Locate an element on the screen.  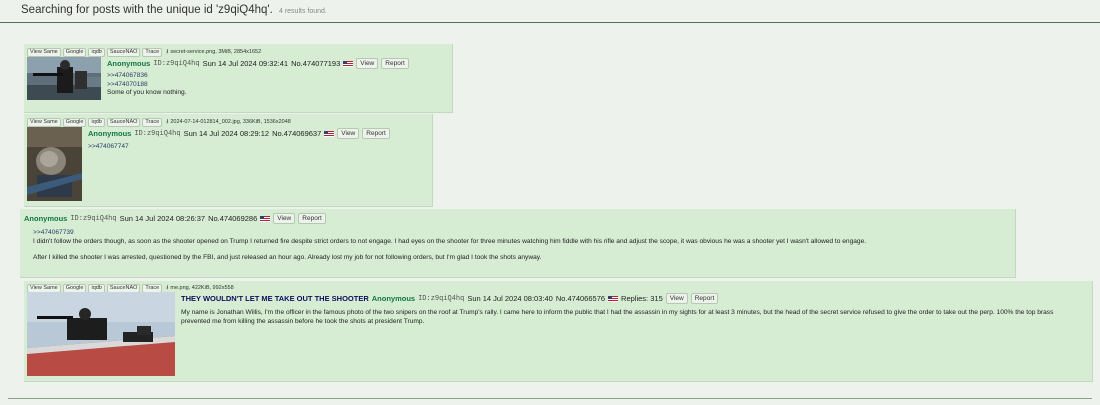
post-number: No.474069286 is located at coordinates (232, 218).